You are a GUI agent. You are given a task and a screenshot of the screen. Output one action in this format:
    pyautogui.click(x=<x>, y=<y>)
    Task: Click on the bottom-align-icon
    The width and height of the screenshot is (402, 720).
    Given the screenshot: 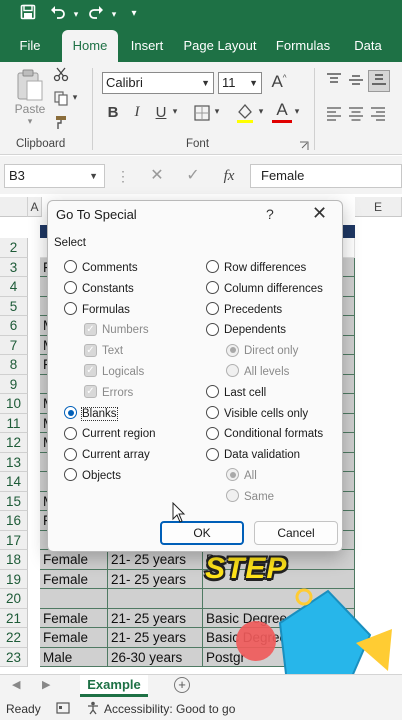 What is the action you would take?
    pyautogui.click(x=379, y=81)
    